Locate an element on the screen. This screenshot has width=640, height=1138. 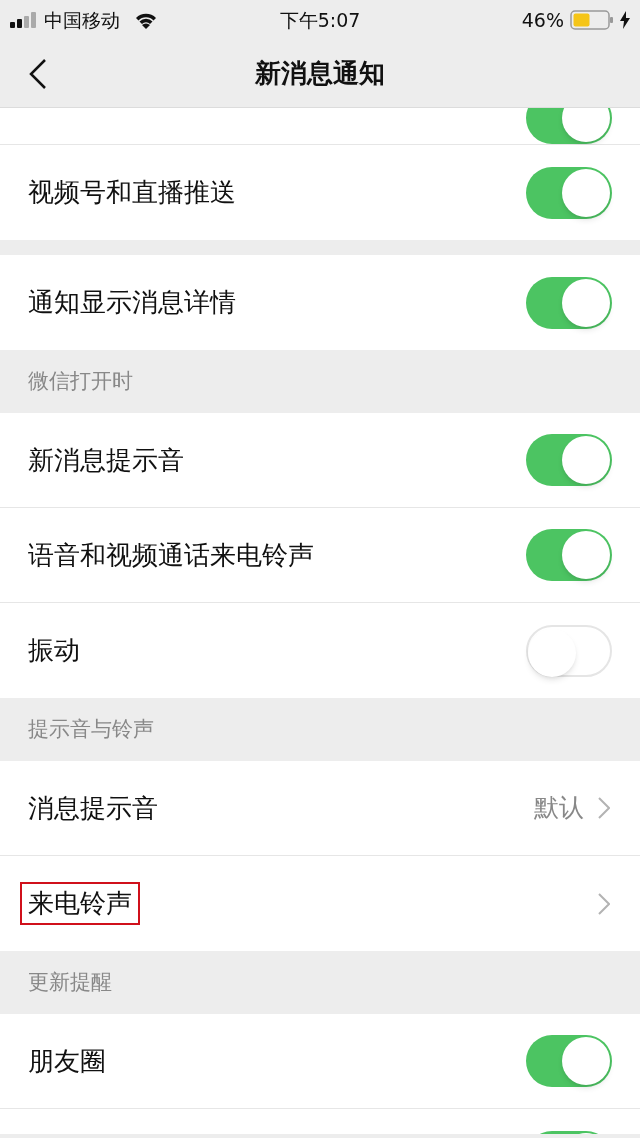
battery-icon is located at coordinates (592, 20).